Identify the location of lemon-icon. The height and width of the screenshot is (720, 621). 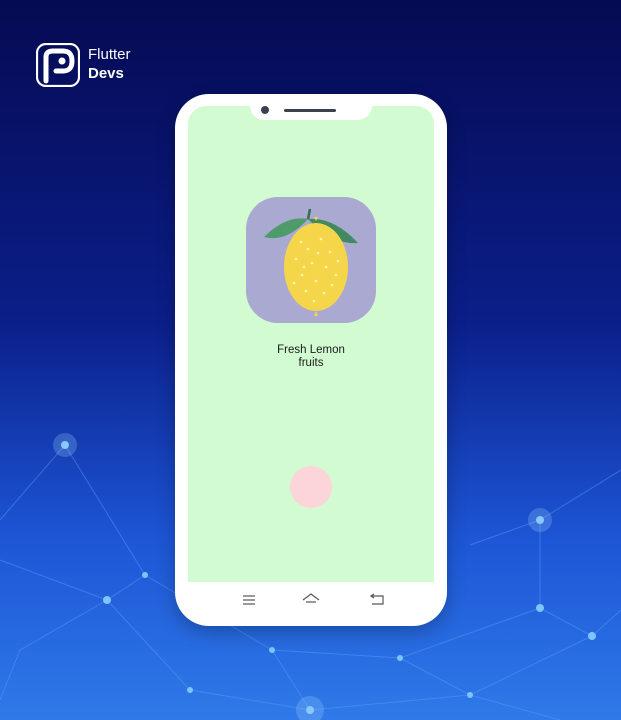
(311, 262).